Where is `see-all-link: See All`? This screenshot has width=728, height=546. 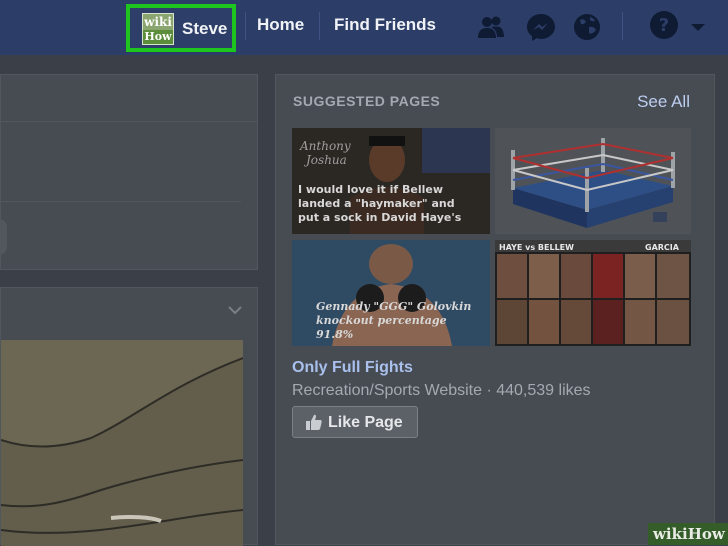 see-all-link: See All is located at coordinates (663, 102).